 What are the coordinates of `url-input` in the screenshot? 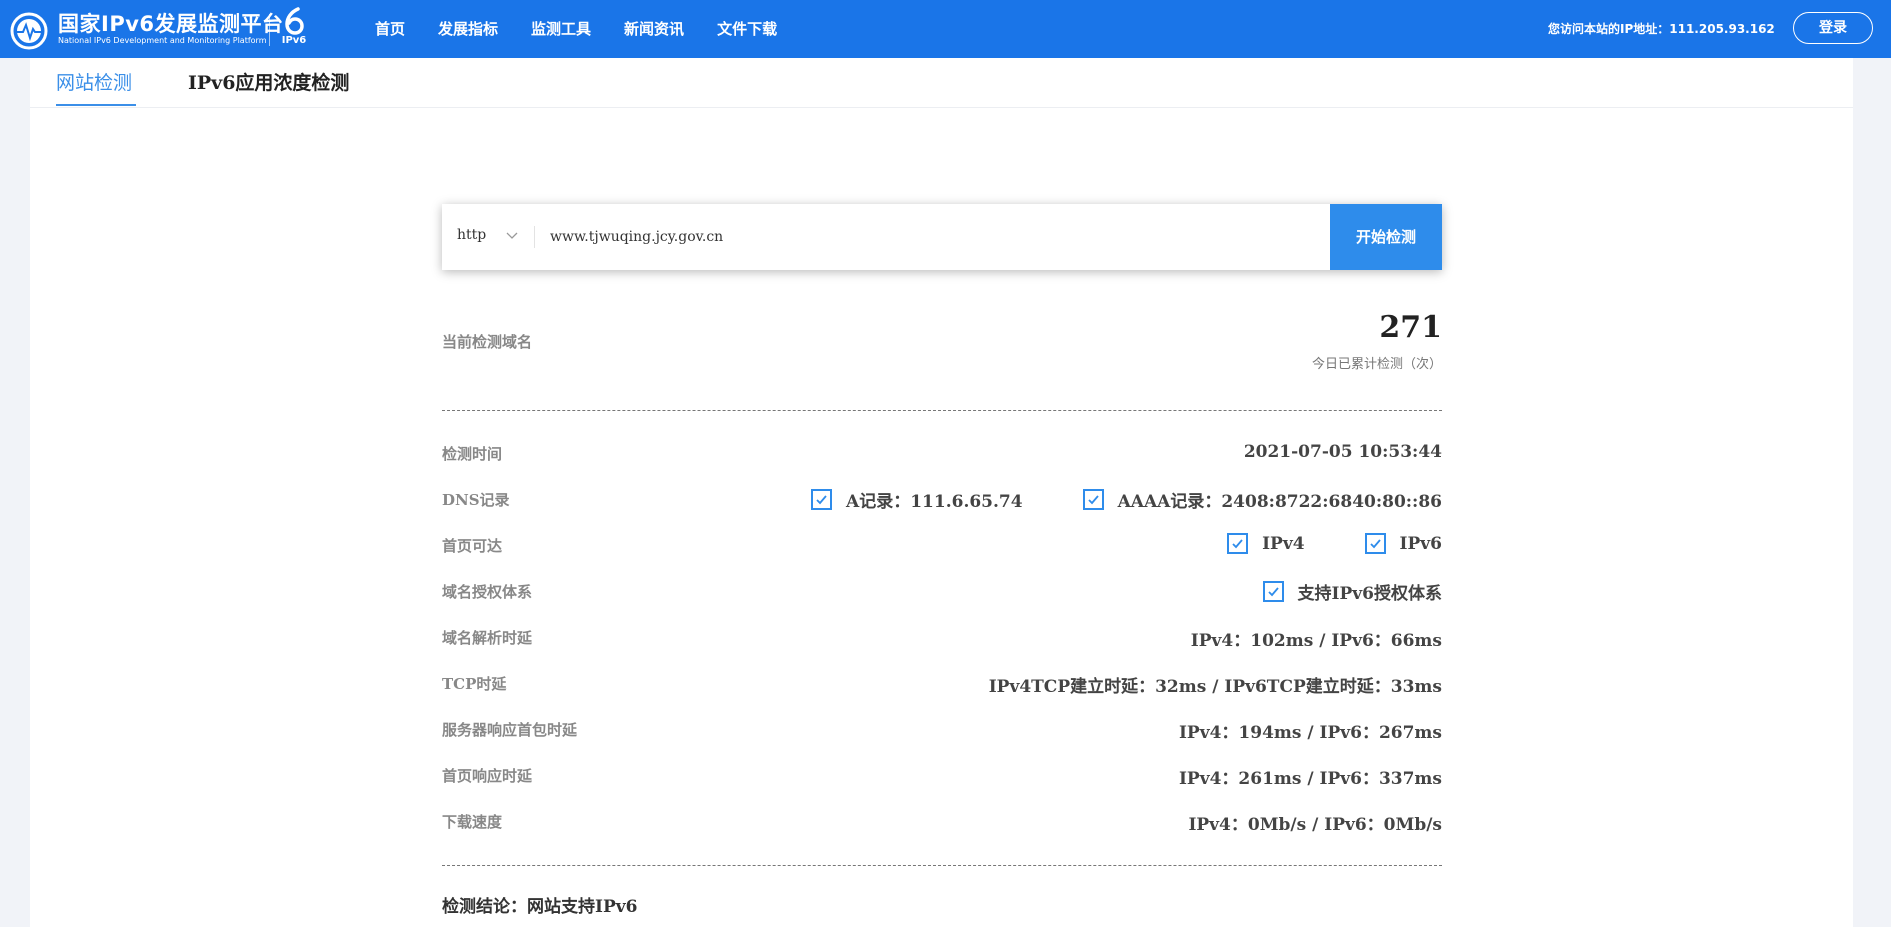 It's located at (860, 237).